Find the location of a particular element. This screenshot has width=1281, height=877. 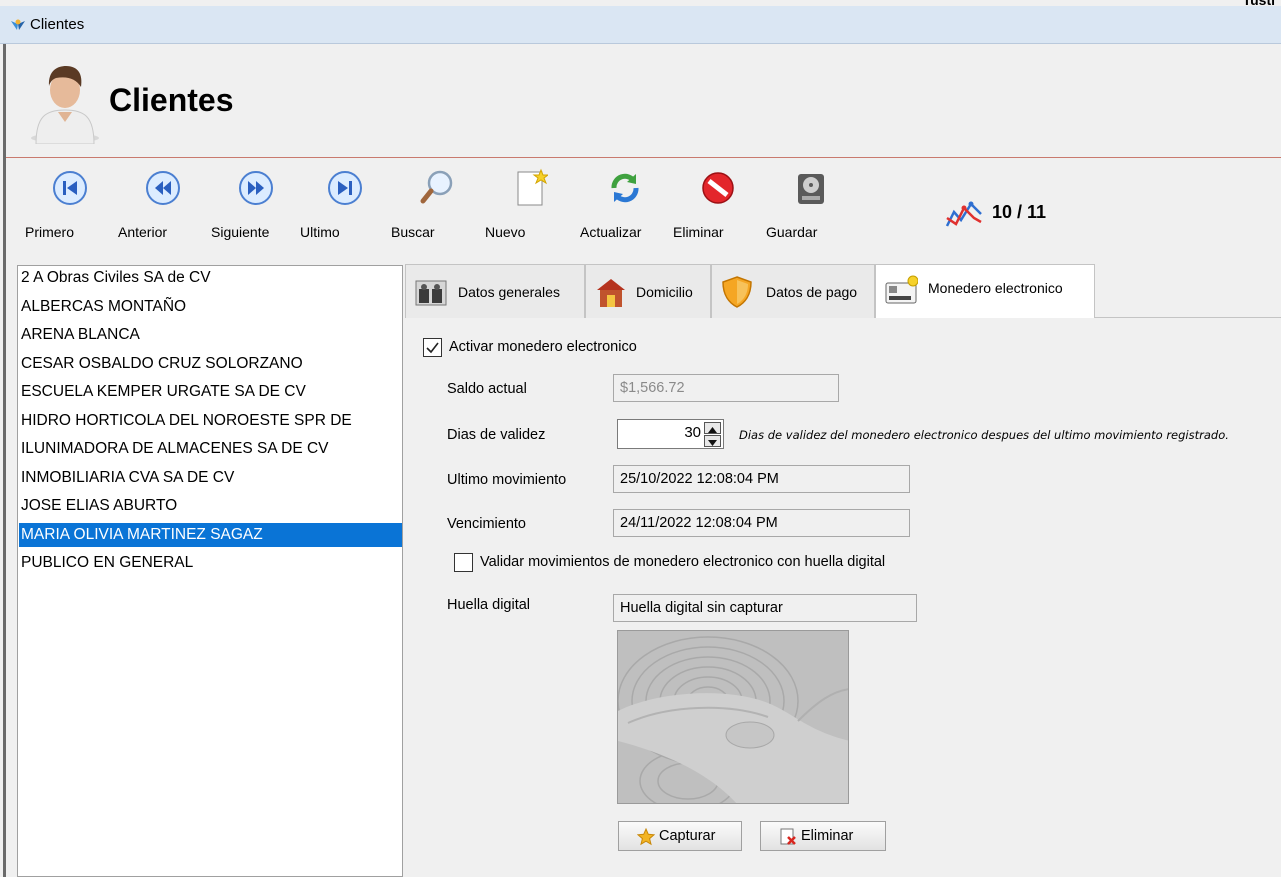

validity-spinner: 30 is located at coordinates (670, 434).